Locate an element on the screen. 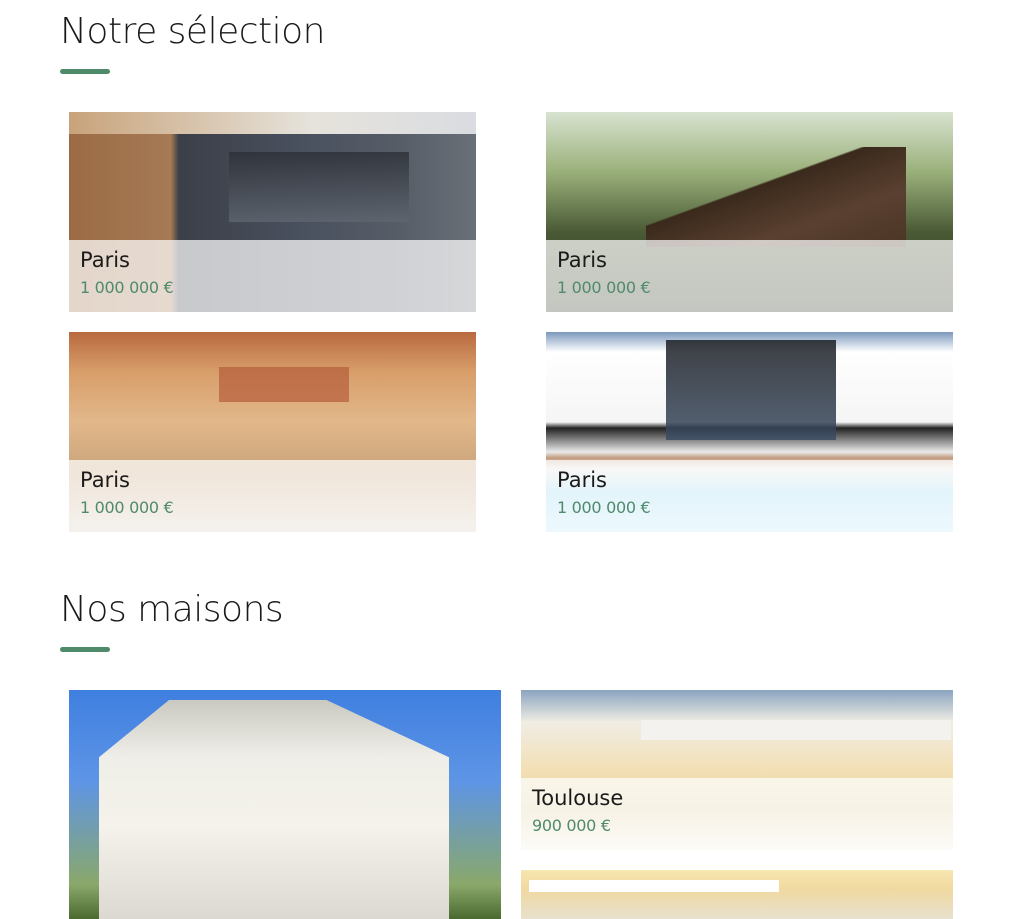  property-card: Toulouse 900 000 € is located at coordinates (737, 770).